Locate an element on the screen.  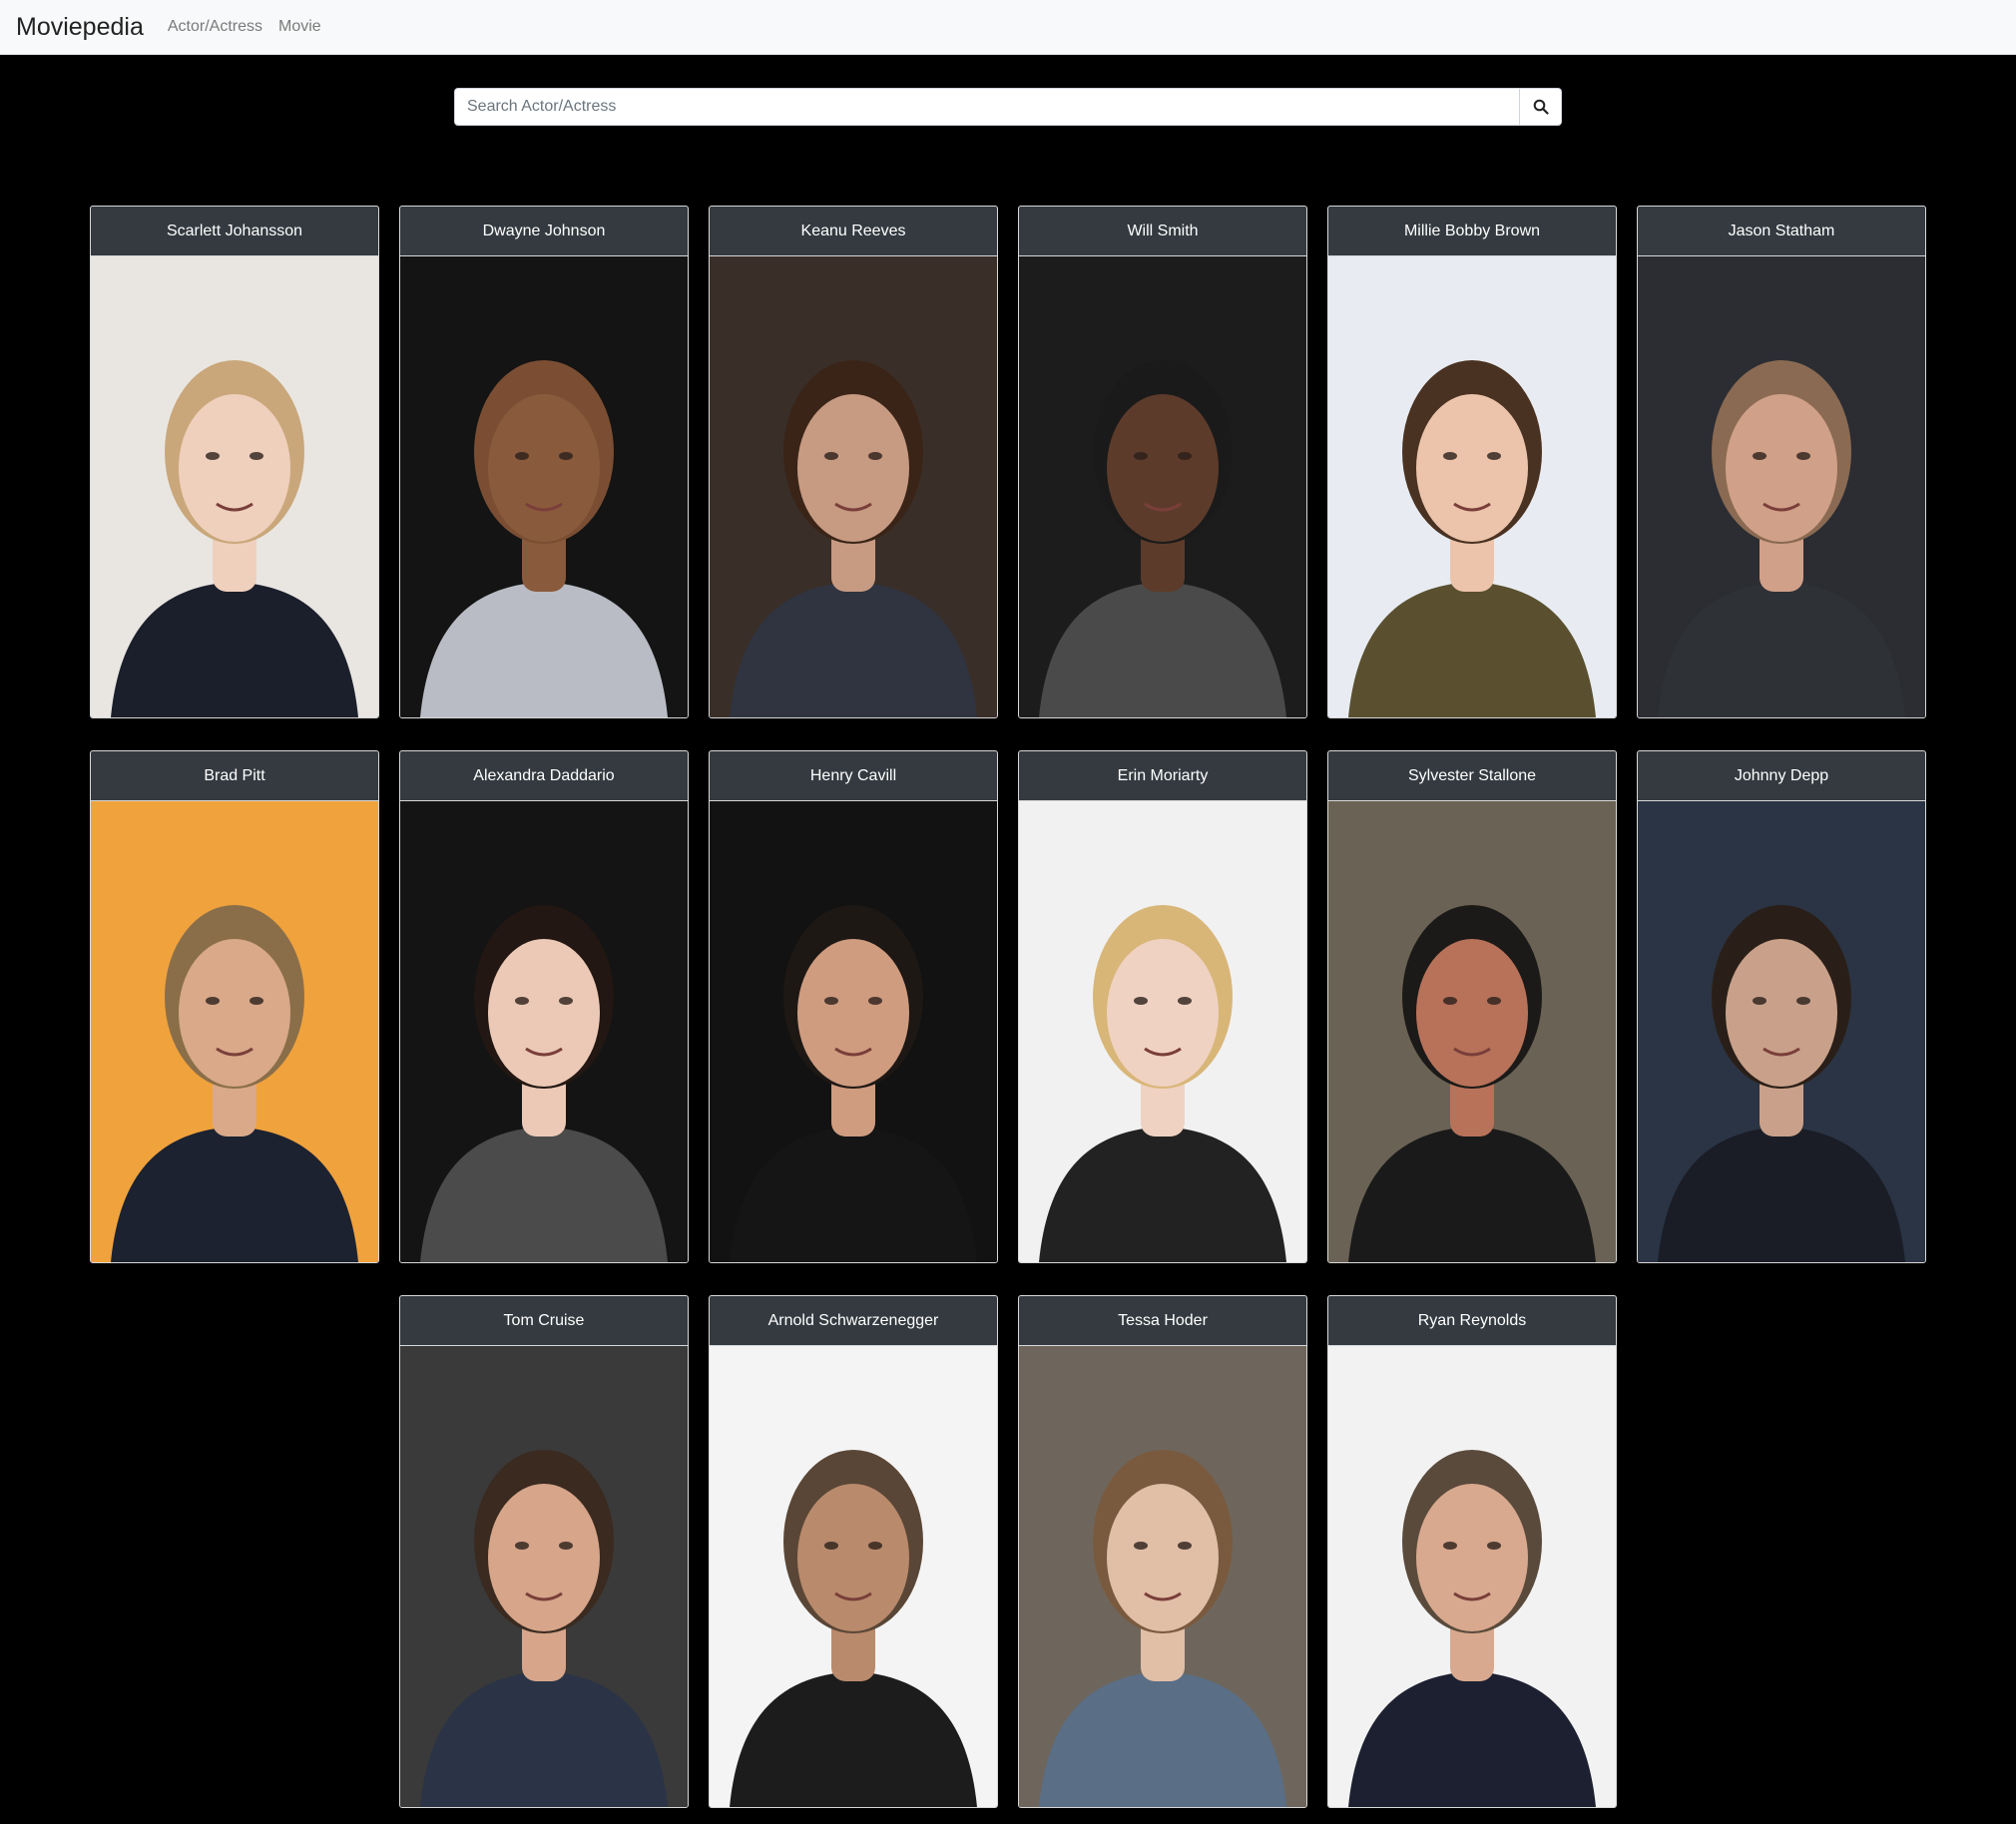
actor-name: Henry Cavill is located at coordinates (853, 776).